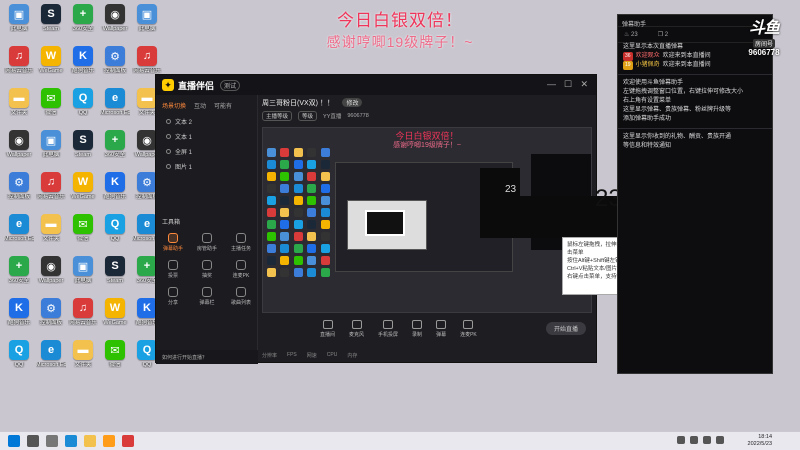 This screenshot has width=800, height=450. Describe the element at coordinates (173, 292) in the screenshot. I see `share-icon` at that location.